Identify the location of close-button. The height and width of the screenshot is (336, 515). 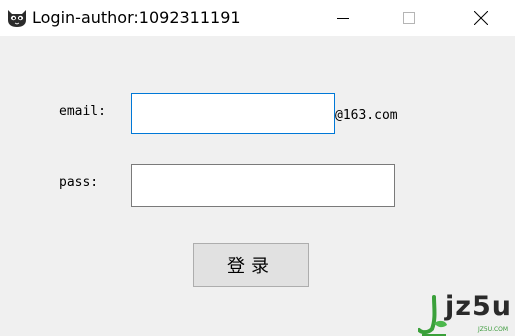
(481, 18).